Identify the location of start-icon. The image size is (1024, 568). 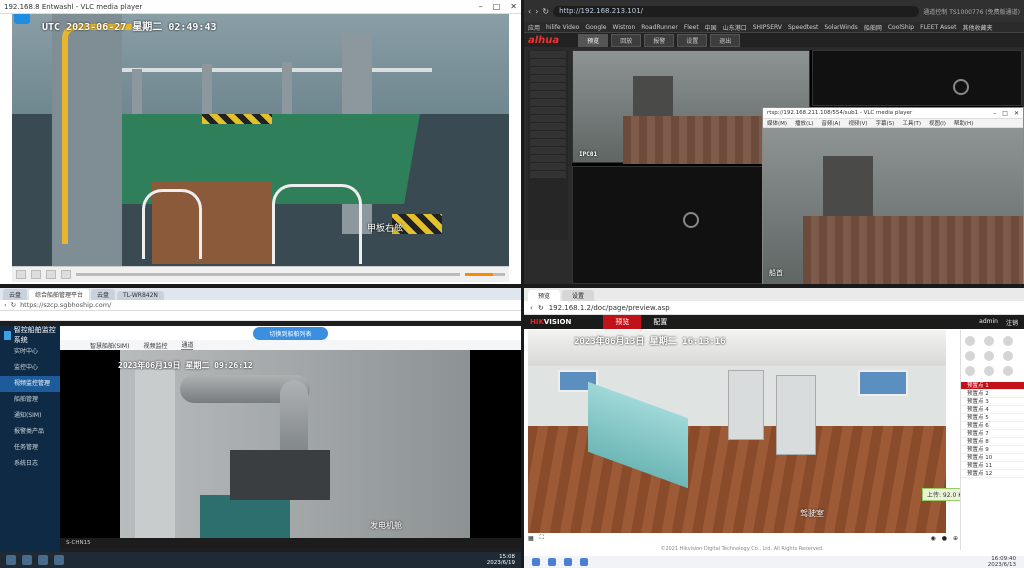
(11, 560).